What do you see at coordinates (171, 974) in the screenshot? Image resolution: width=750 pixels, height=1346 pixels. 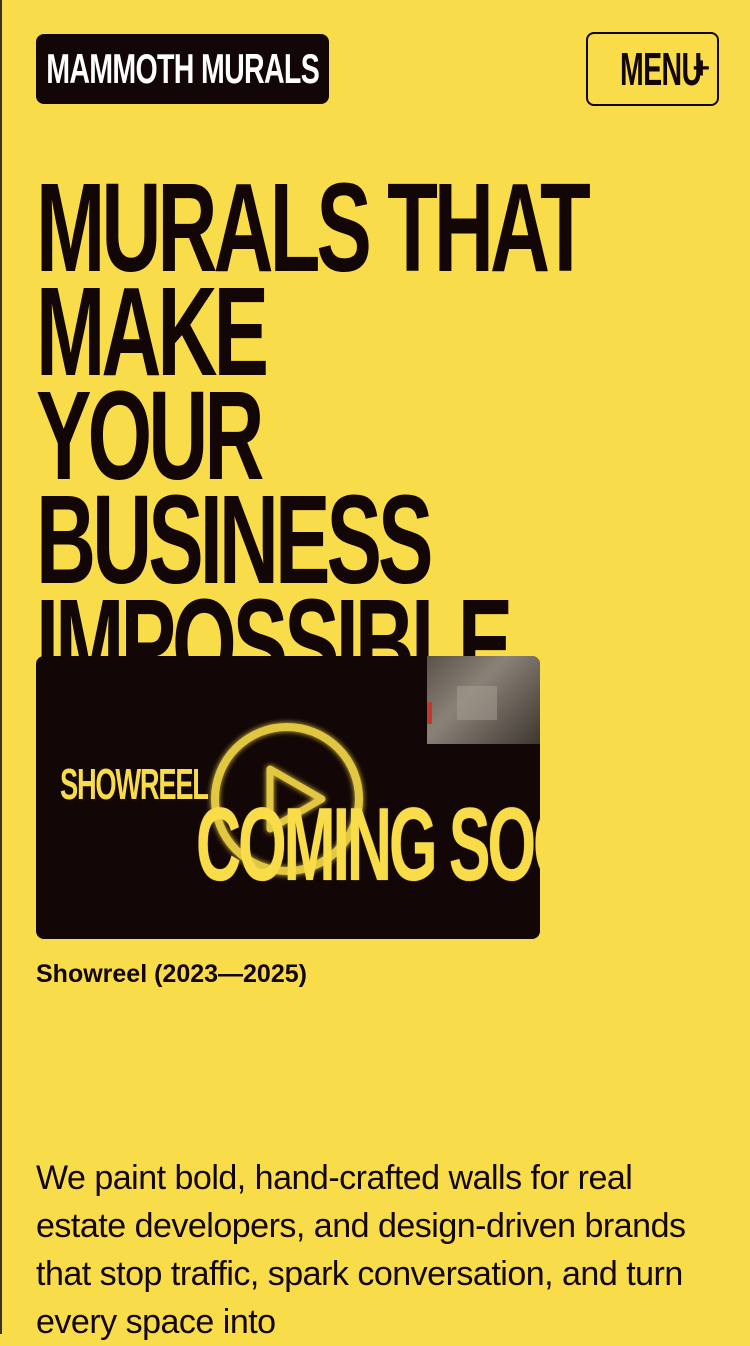 I see `showreel-caption: Showreel (2023—2025)` at bounding box center [171, 974].